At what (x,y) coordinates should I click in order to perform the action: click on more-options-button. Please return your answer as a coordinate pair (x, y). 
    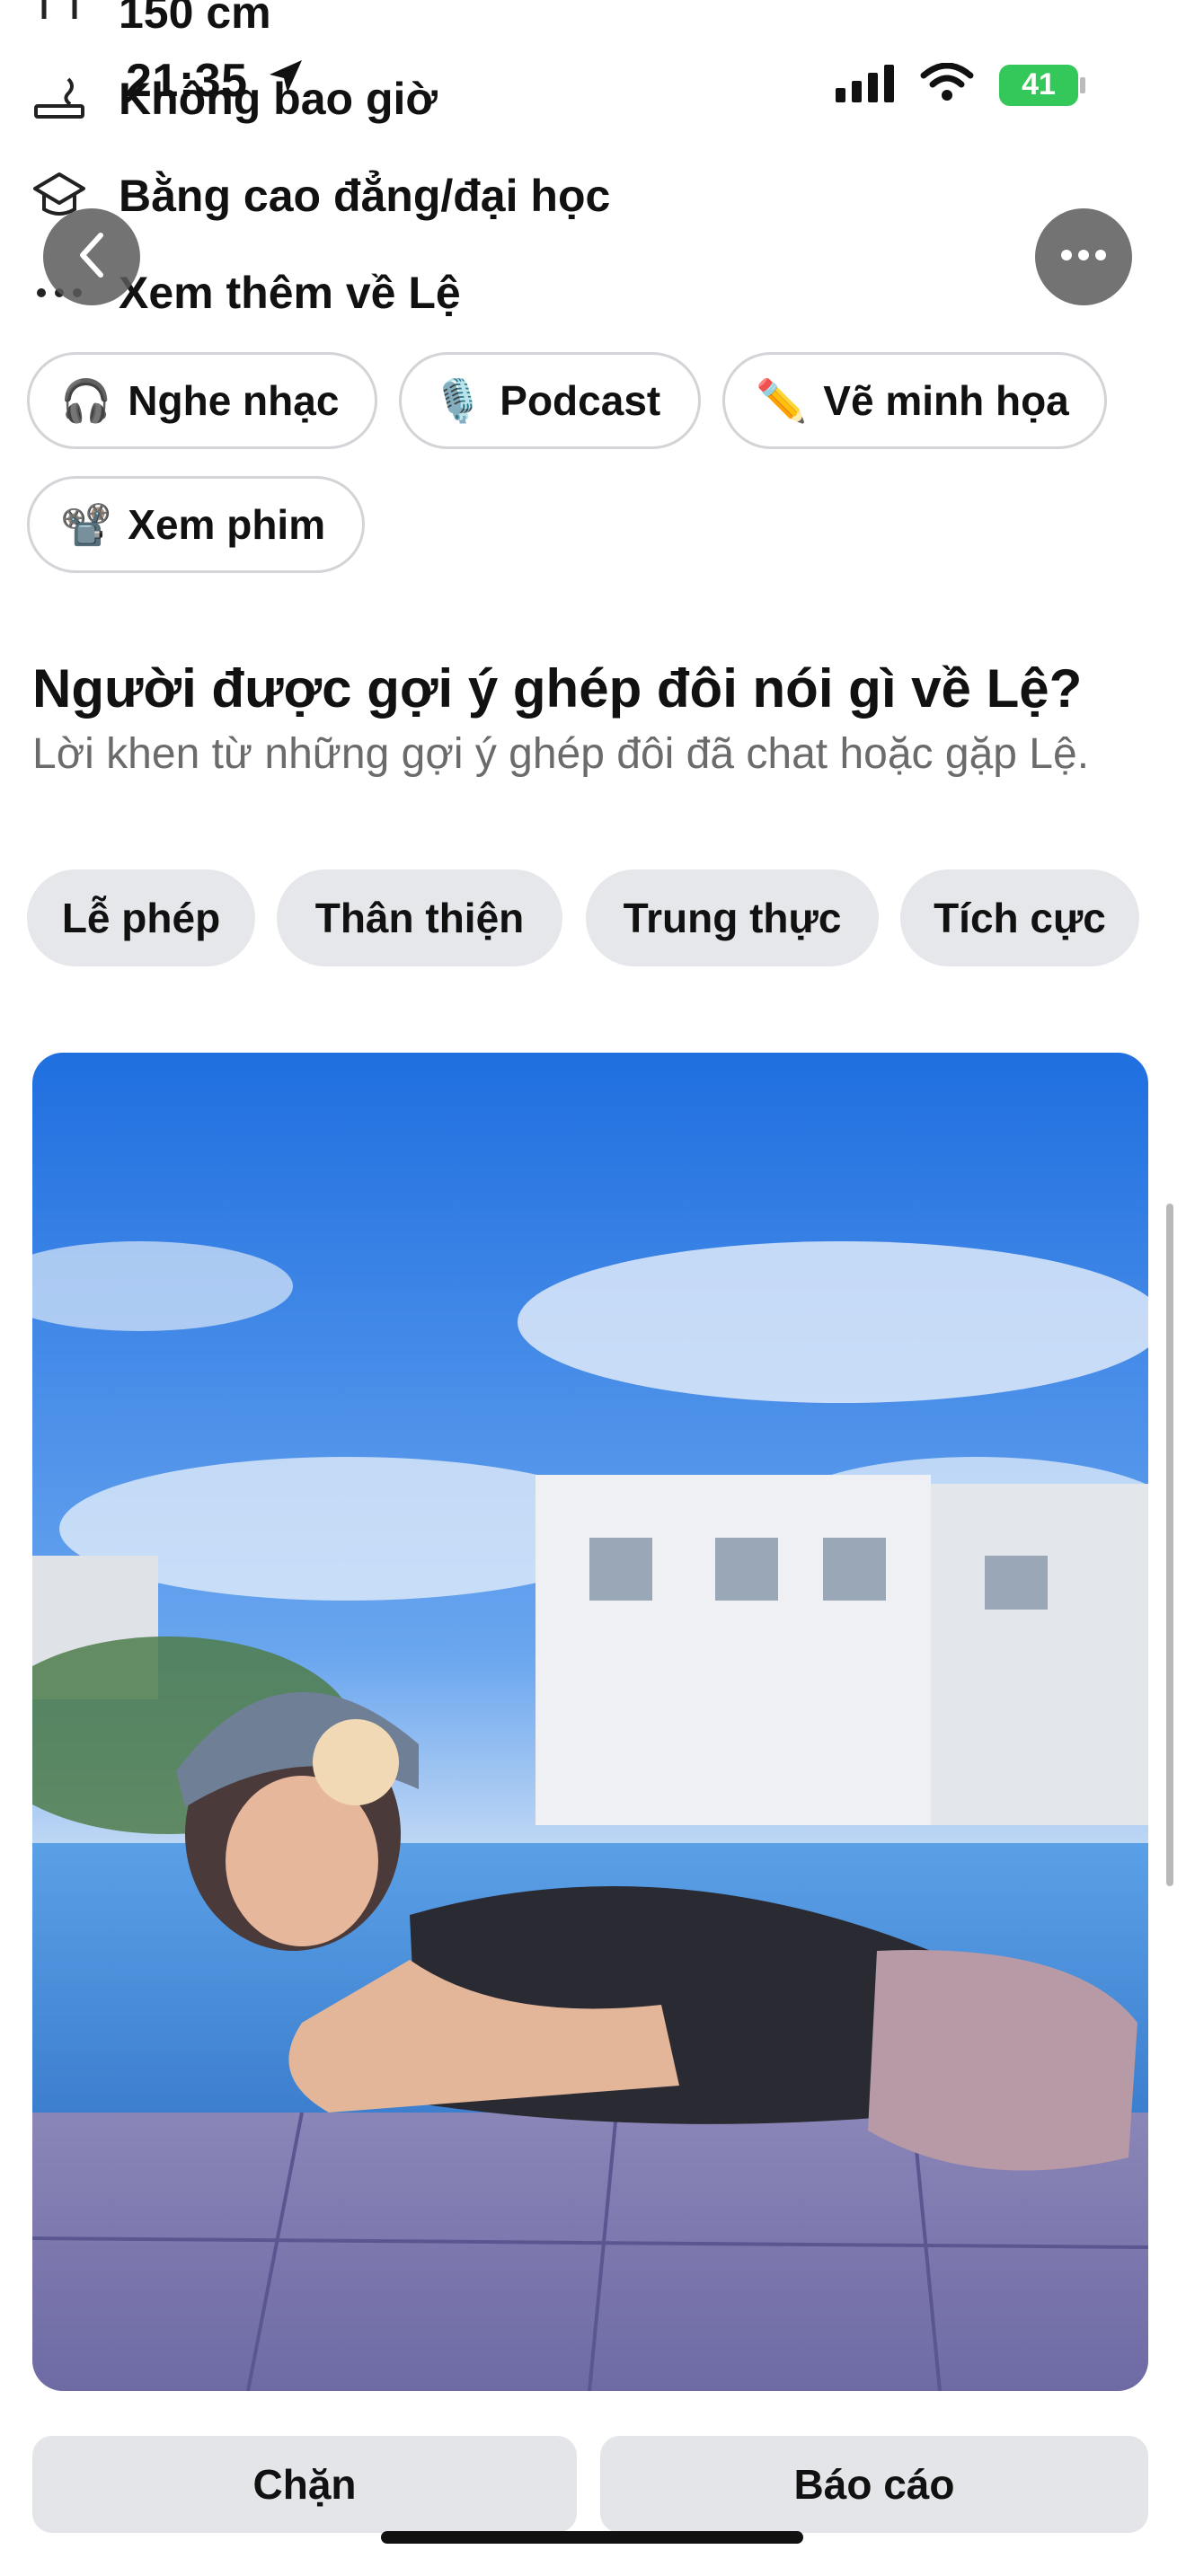
    Looking at the image, I should click on (1083, 256).